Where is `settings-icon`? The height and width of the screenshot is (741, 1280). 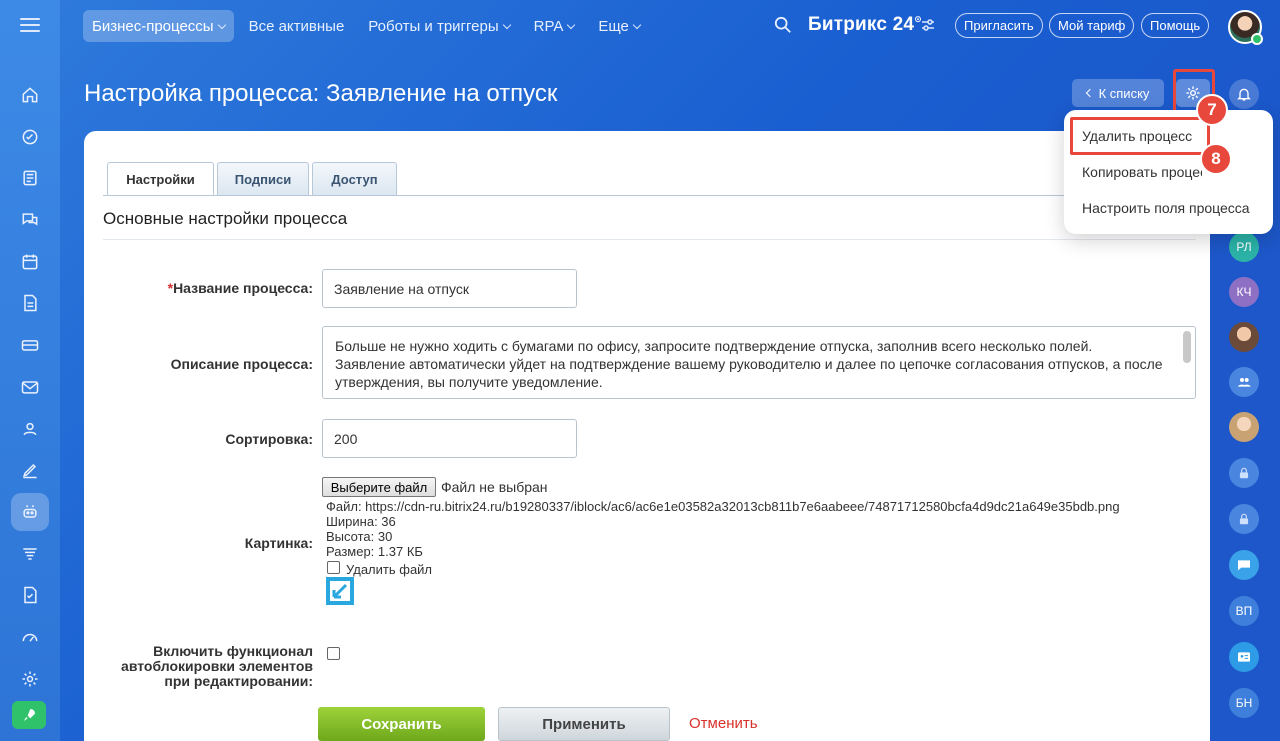 settings-icon is located at coordinates (30, 679).